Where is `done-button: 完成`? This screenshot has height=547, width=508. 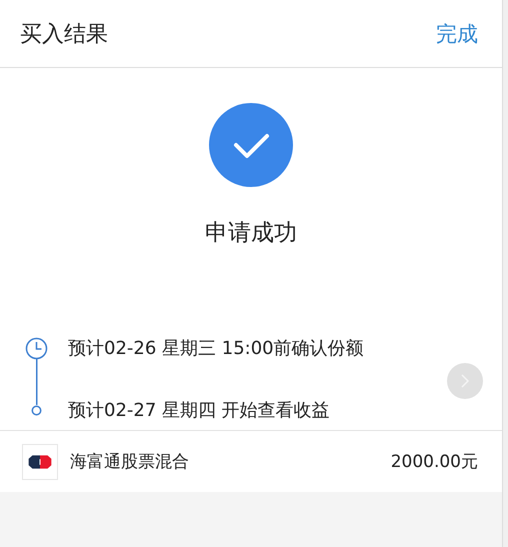
done-button: 完成 is located at coordinates (457, 34).